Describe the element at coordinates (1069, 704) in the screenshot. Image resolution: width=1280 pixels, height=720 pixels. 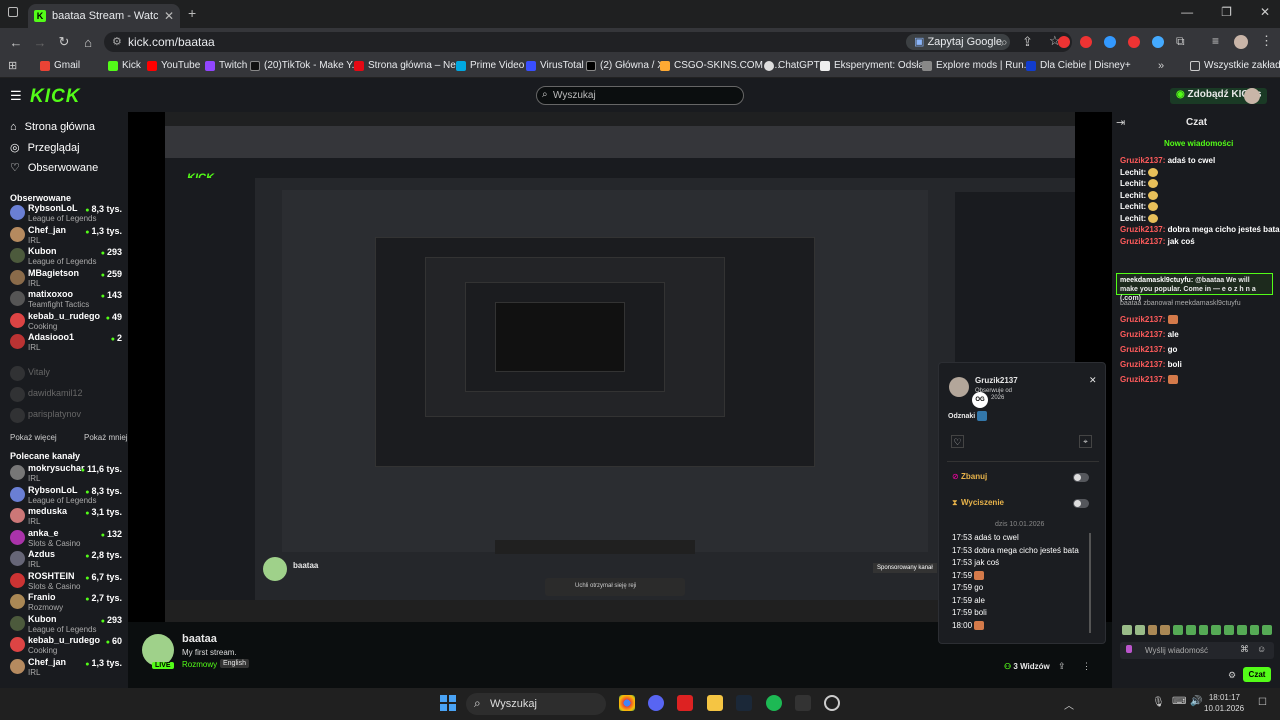
I see `tray-chevron-icon: ︿` at that location.